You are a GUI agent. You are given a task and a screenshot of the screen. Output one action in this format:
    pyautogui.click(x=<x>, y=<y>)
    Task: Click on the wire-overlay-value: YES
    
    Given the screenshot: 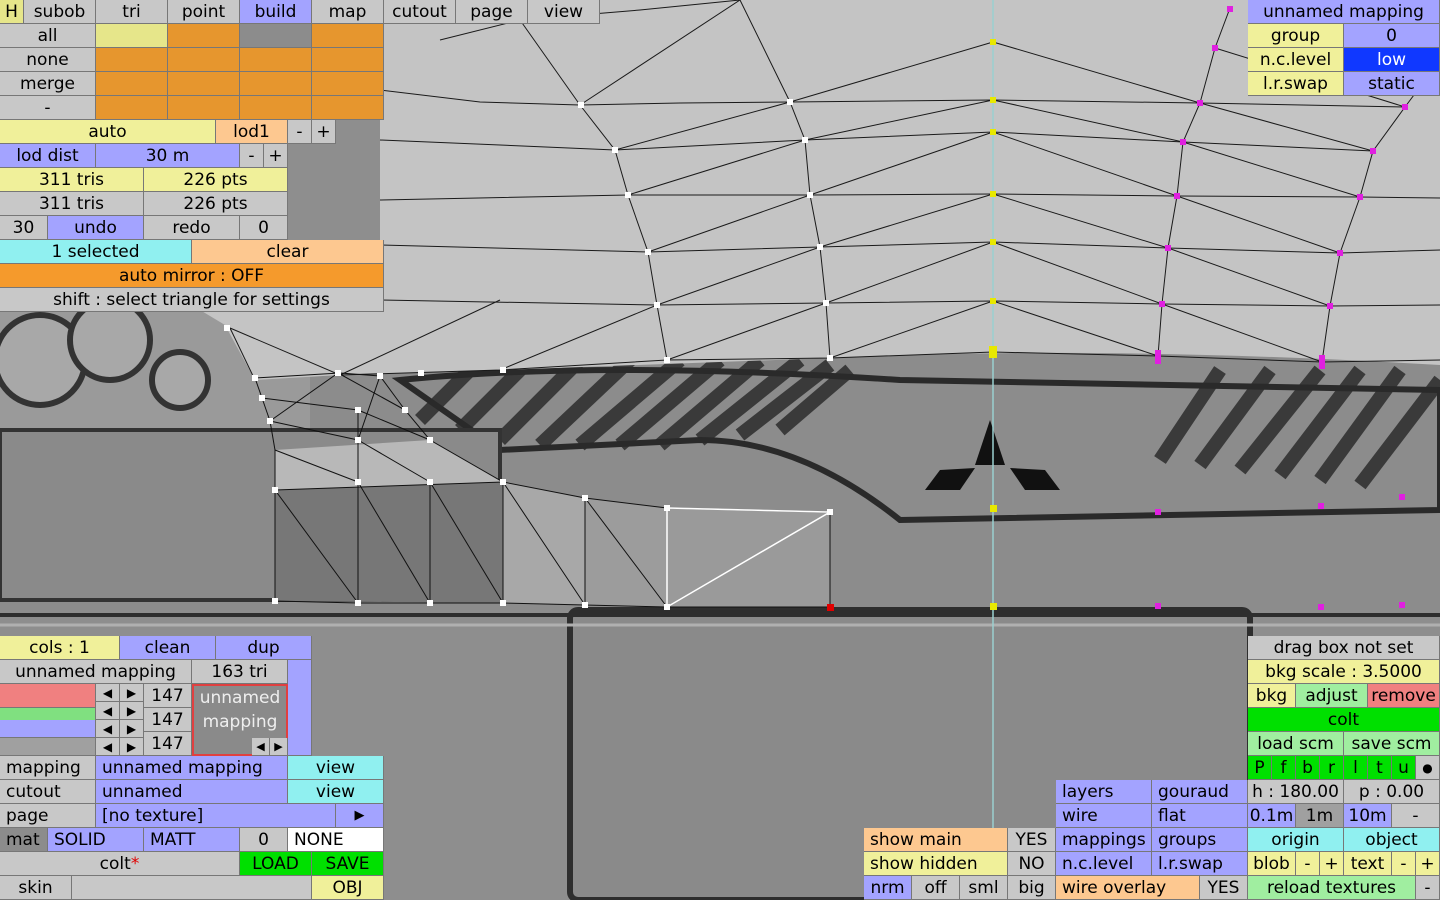 What is the action you would take?
    pyautogui.click(x=1224, y=888)
    